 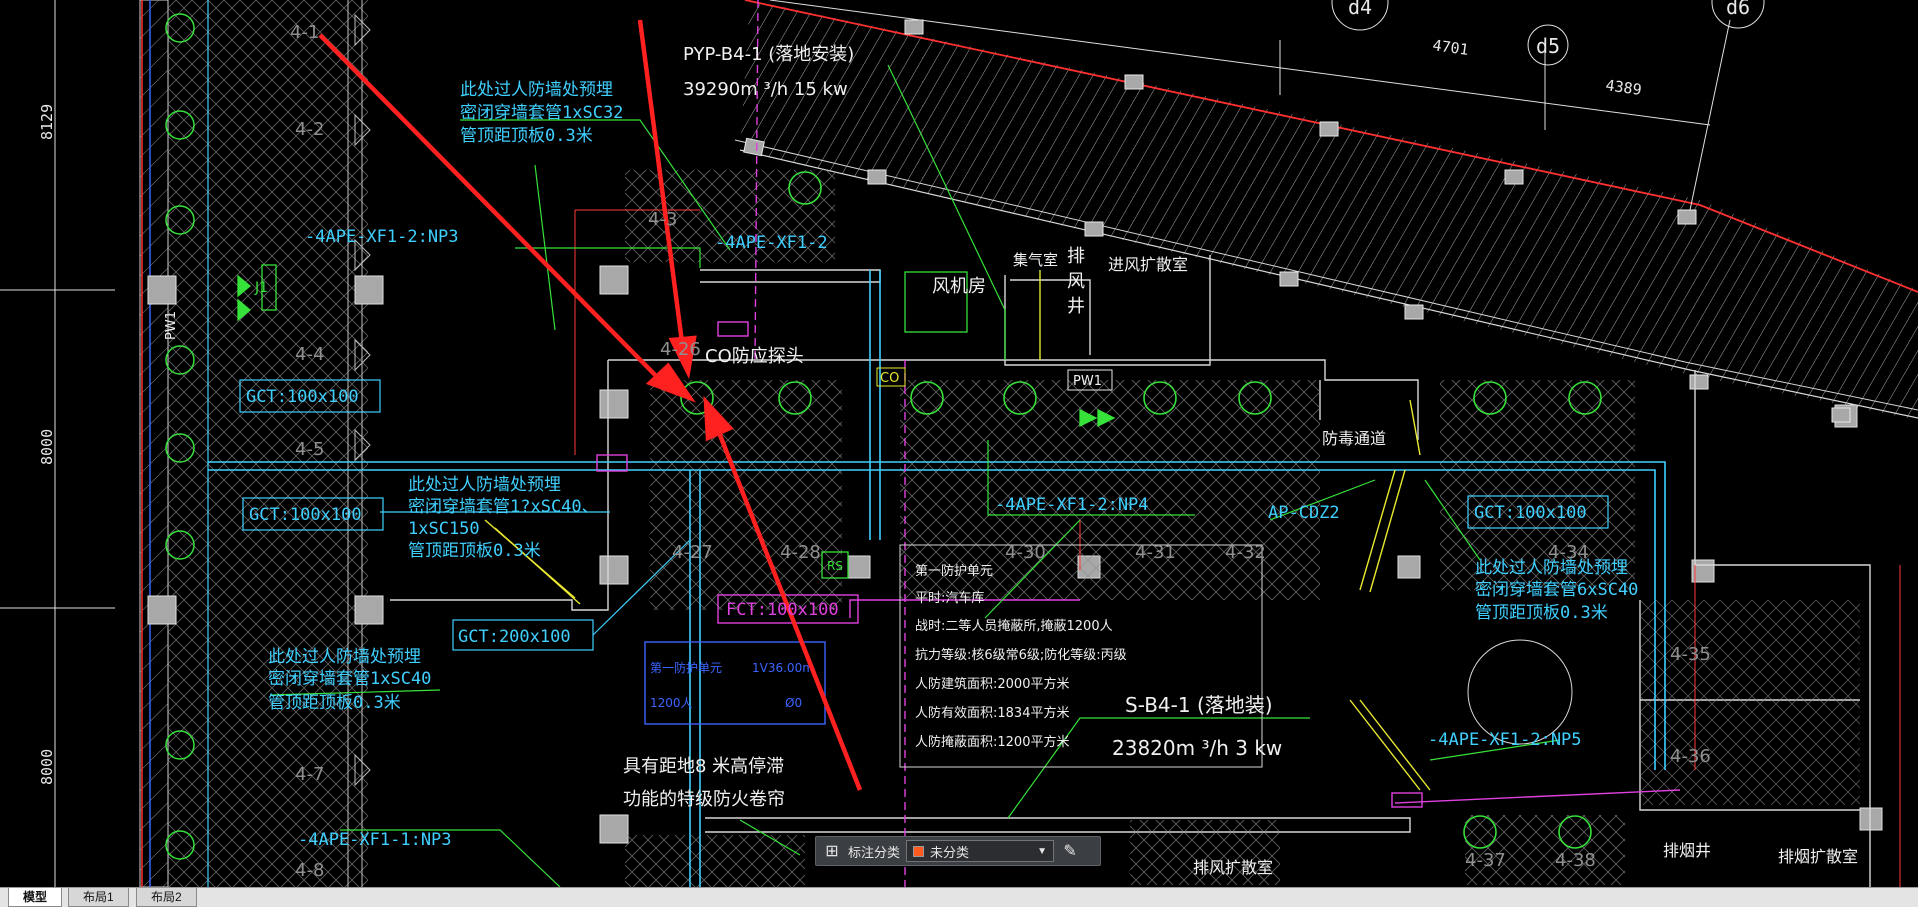 I want to click on panel-ape4: -4APE-XF1-2:NP5, so click(x=1505, y=740).